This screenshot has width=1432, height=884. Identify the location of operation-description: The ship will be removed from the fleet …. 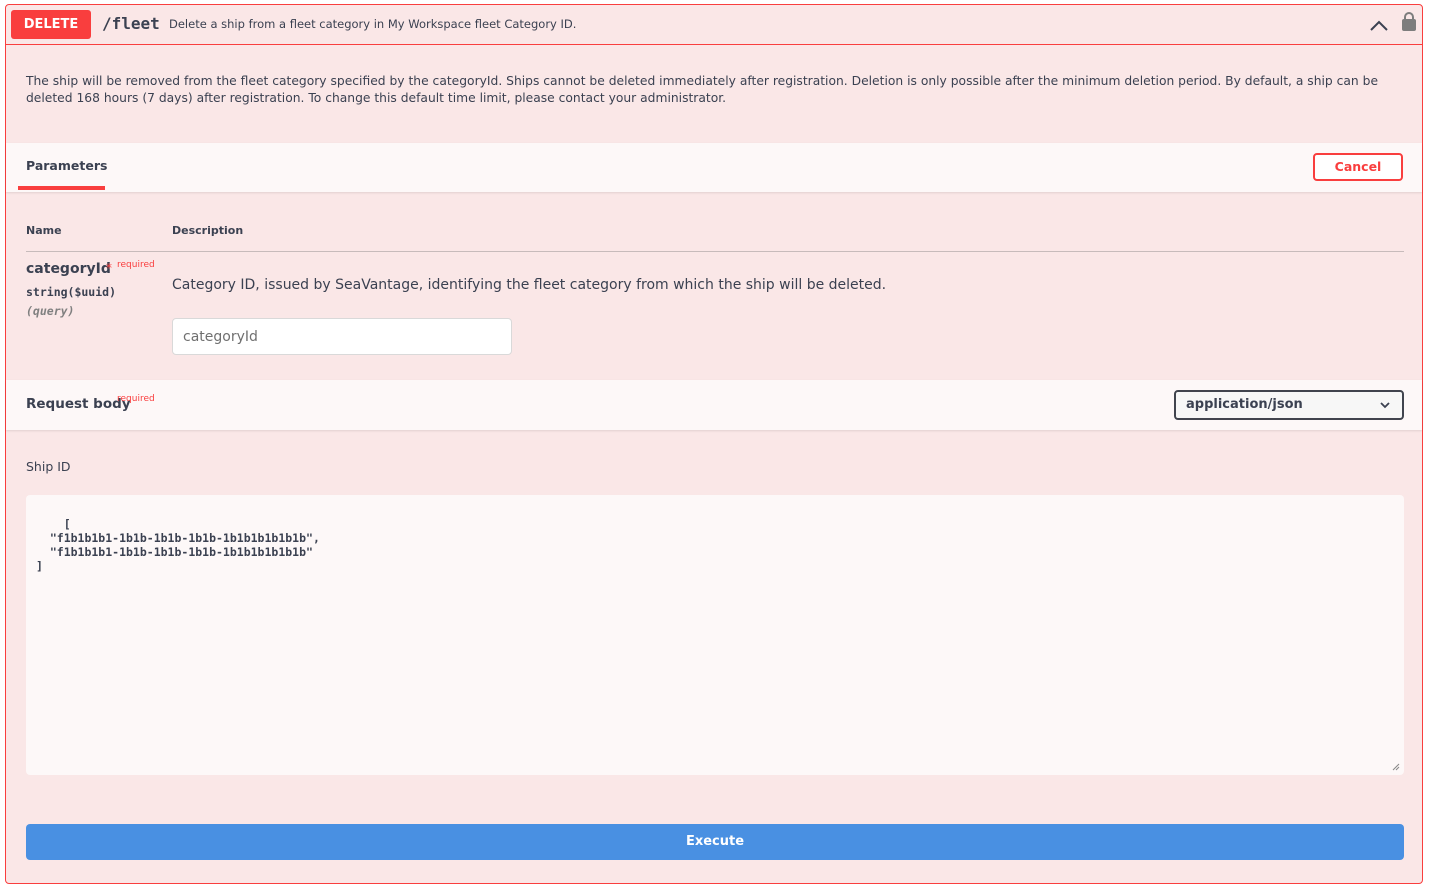
(702, 89).